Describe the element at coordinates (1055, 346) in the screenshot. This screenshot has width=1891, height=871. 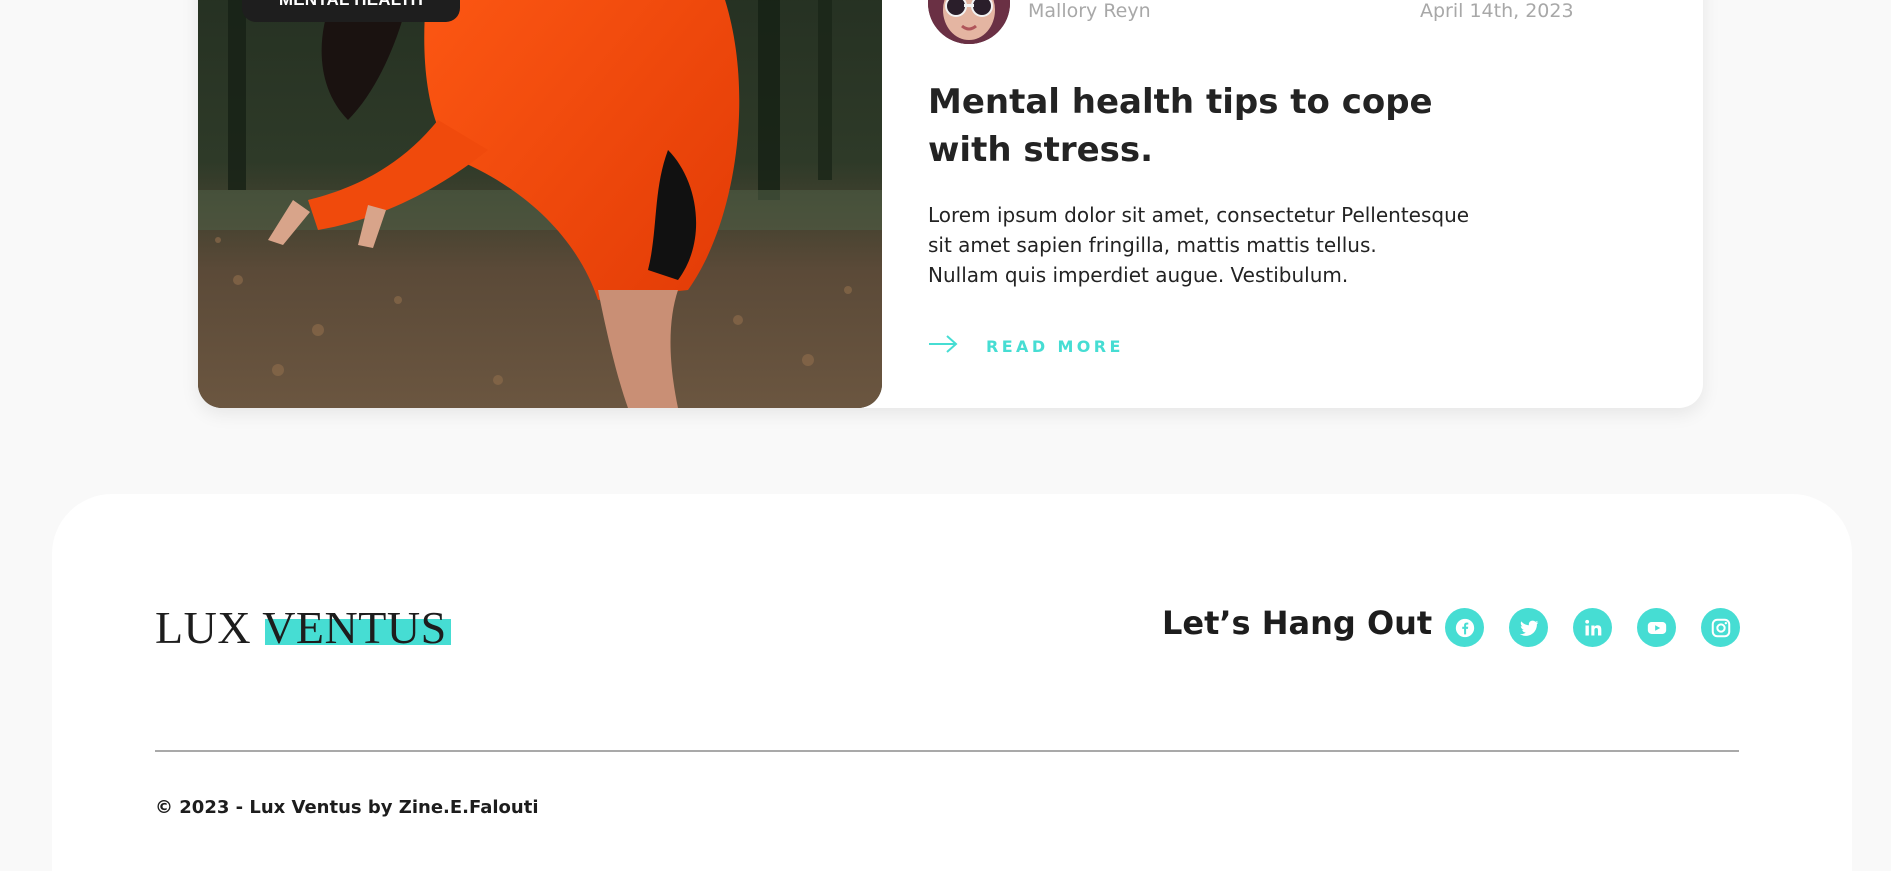
I see `read-more-label: READ MORE` at that location.